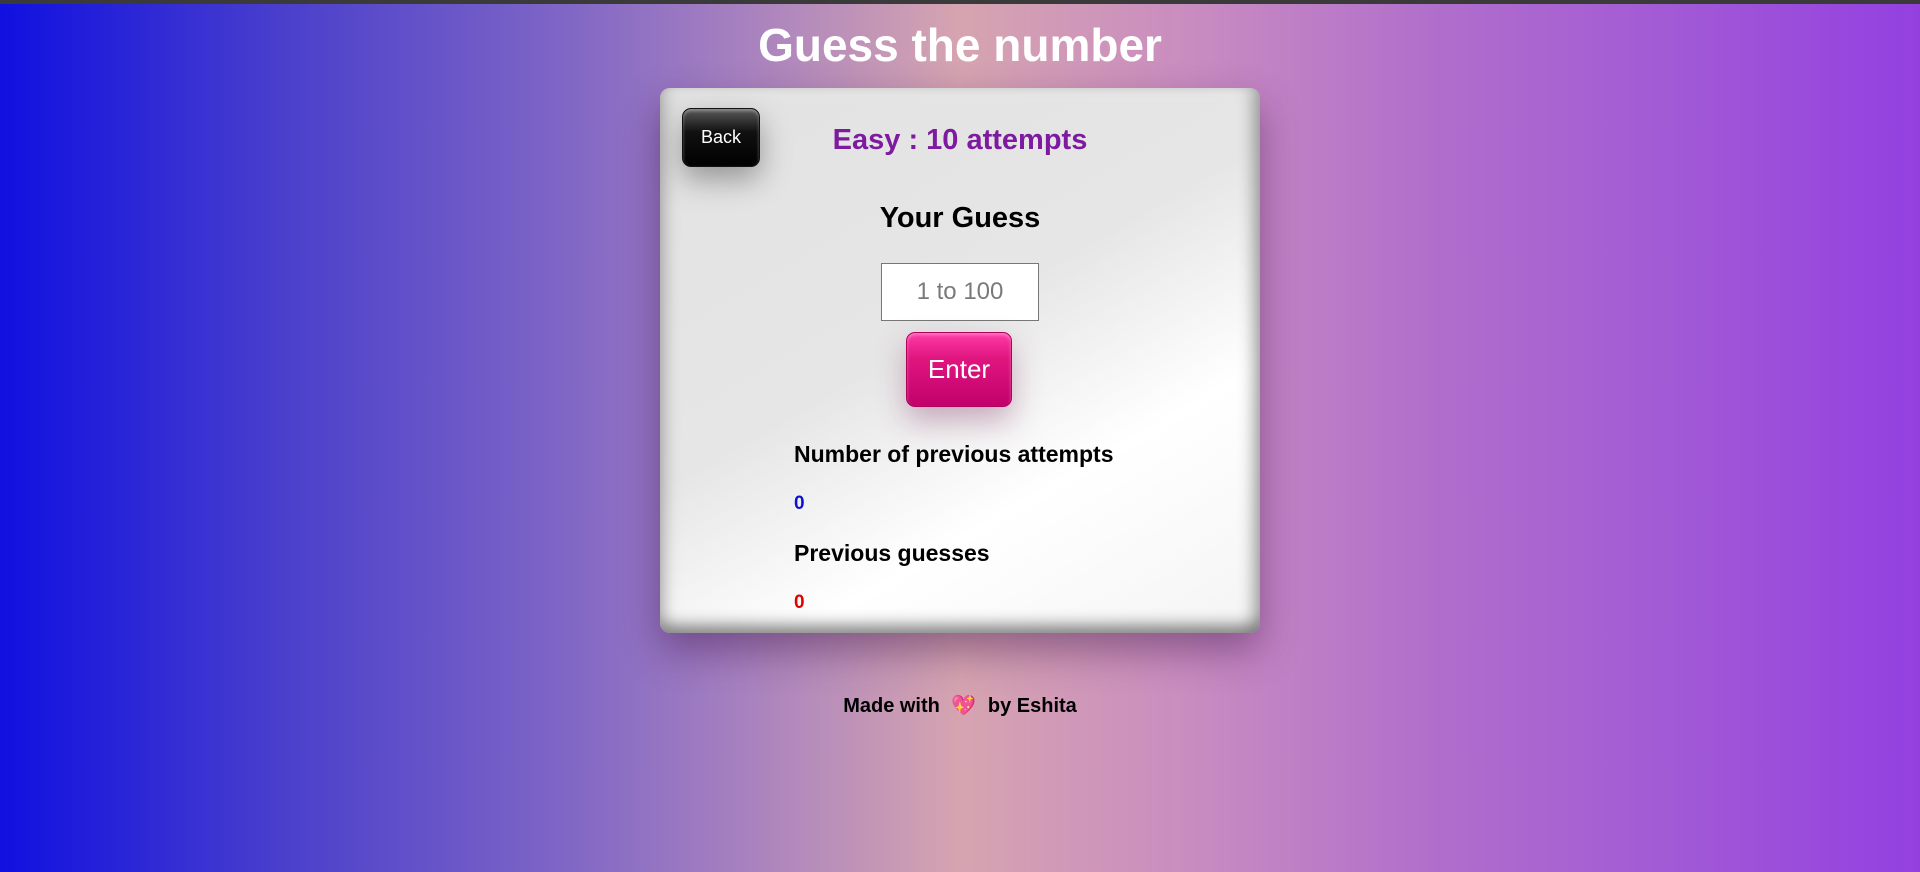 Image resolution: width=1920 pixels, height=872 pixels. I want to click on attempts-label: Number of previous attempts, so click(954, 454).